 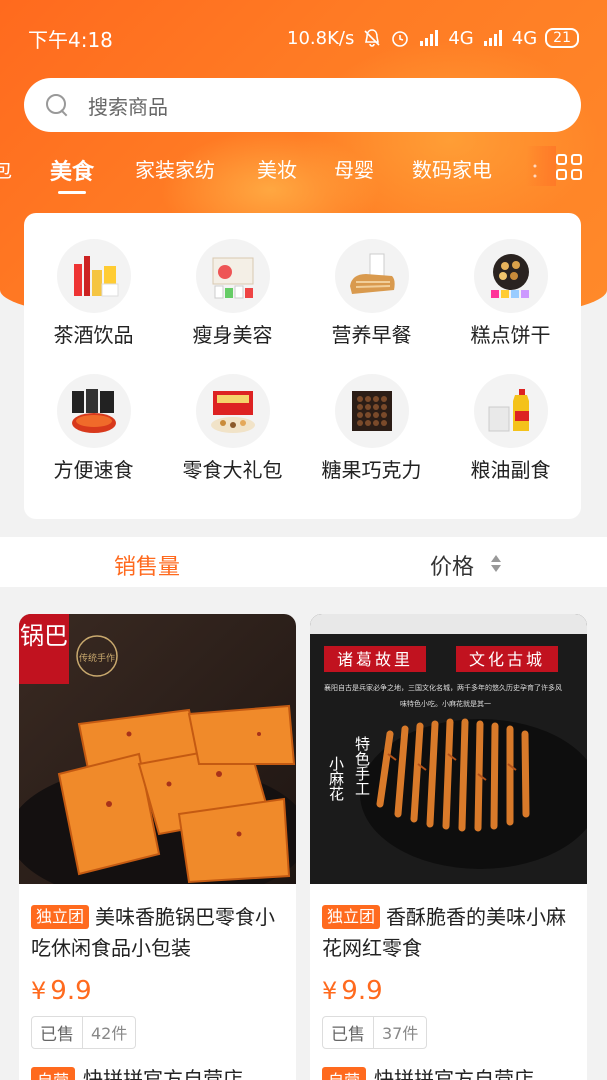 What do you see at coordinates (399, 1032) in the screenshot?
I see `sold-count: 37件` at bounding box center [399, 1032].